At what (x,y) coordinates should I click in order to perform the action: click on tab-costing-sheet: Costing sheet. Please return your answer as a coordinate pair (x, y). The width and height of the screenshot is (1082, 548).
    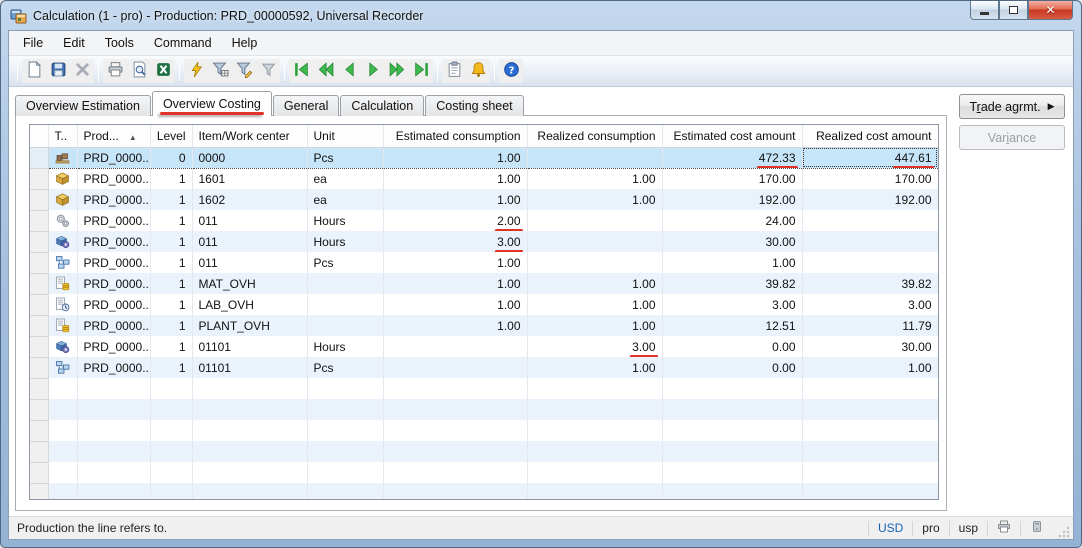
    Looking at the image, I should click on (474, 105).